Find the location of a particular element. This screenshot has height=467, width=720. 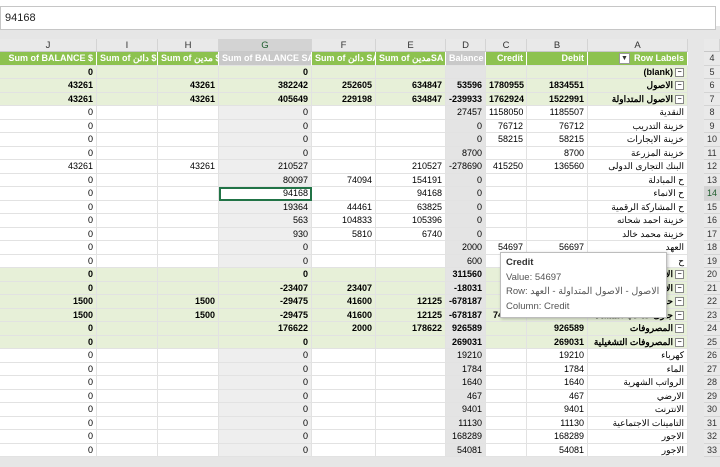

pivot-cell: خزينة التدريب is located at coordinates (638, 126).